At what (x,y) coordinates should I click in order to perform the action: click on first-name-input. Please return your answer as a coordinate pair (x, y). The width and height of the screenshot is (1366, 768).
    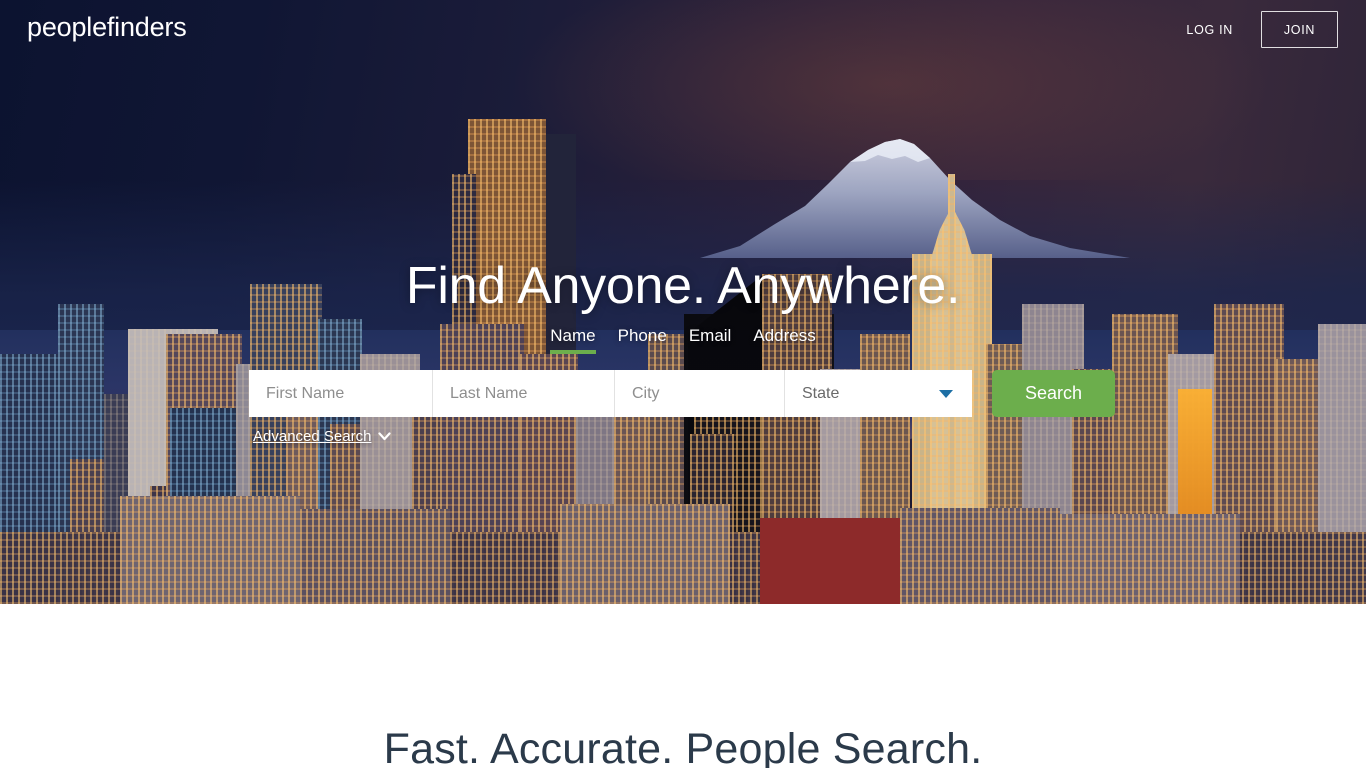
    Looking at the image, I should click on (341, 393).